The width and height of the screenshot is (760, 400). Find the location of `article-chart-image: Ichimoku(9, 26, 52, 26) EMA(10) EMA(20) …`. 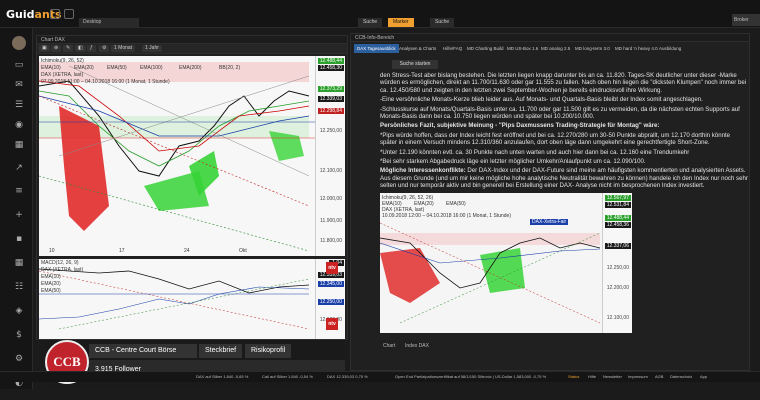

article-chart-image: Ichimoku(9, 26, 52, 26) EMA(10) EMA(20) … is located at coordinates (506, 263).